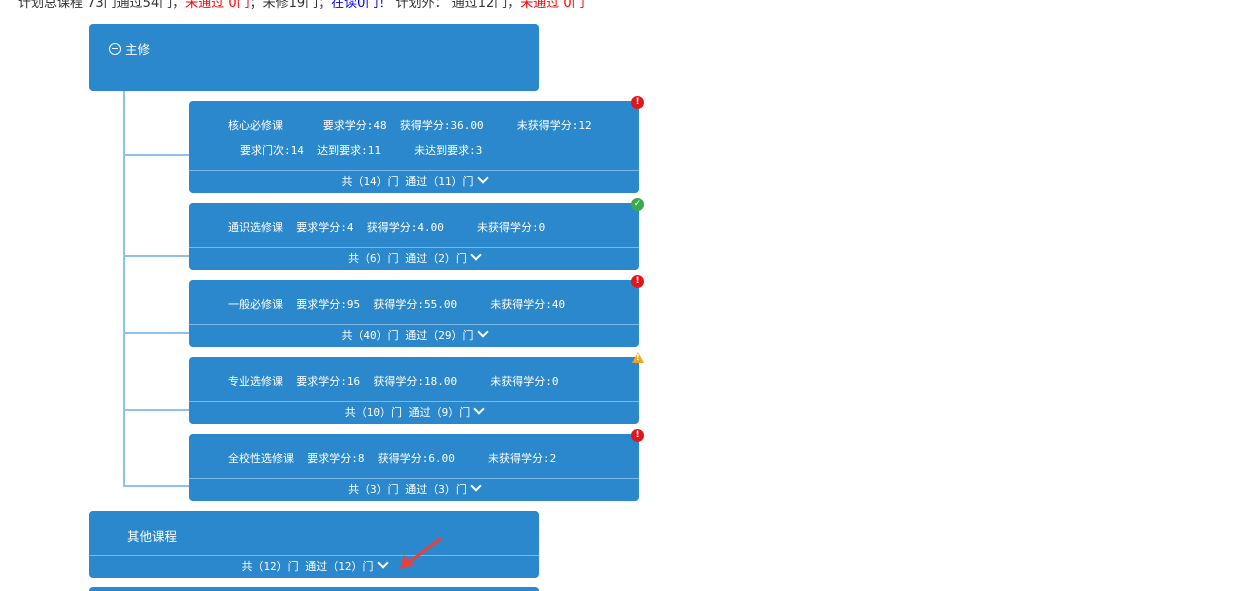 This screenshot has width=1250, height=591. I want to click on warning-status-icon: !, so click(638, 357).